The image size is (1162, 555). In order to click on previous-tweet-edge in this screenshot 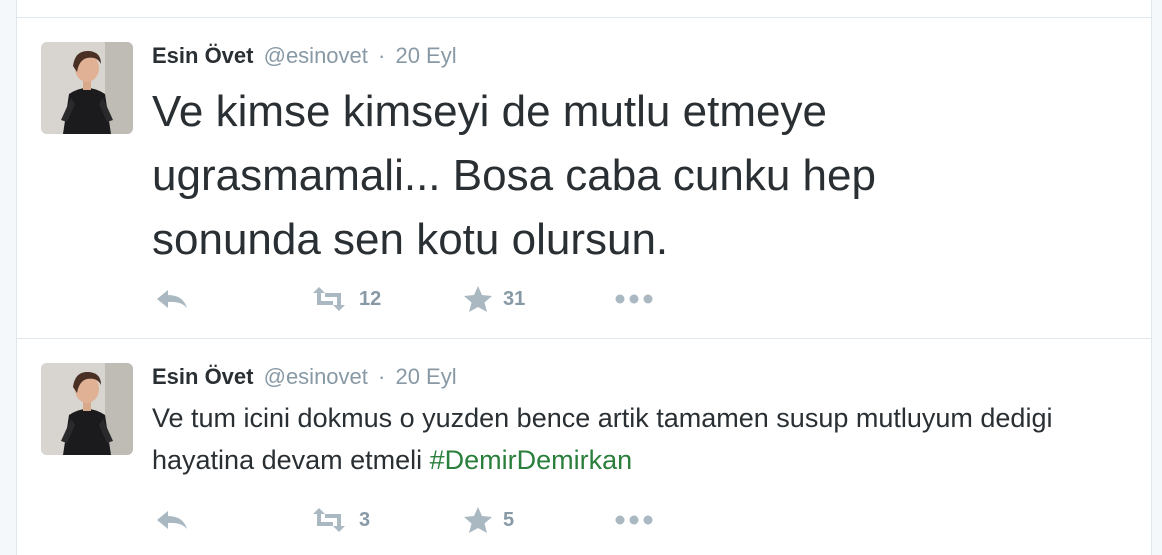, I will do `click(584, 9)`.